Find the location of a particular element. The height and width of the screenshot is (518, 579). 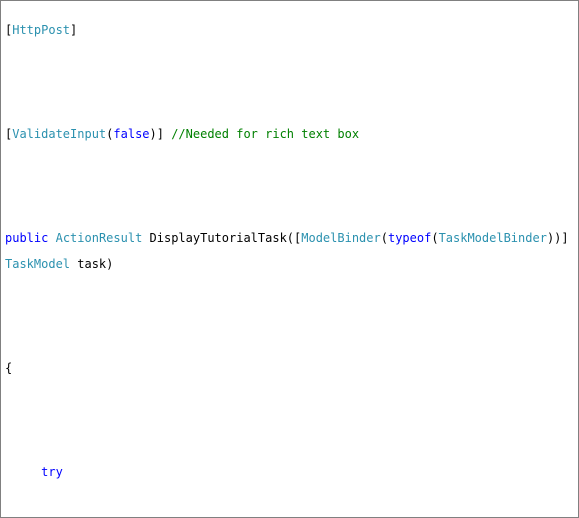

code-token-keyword: public is located at coordinates (27, 238).